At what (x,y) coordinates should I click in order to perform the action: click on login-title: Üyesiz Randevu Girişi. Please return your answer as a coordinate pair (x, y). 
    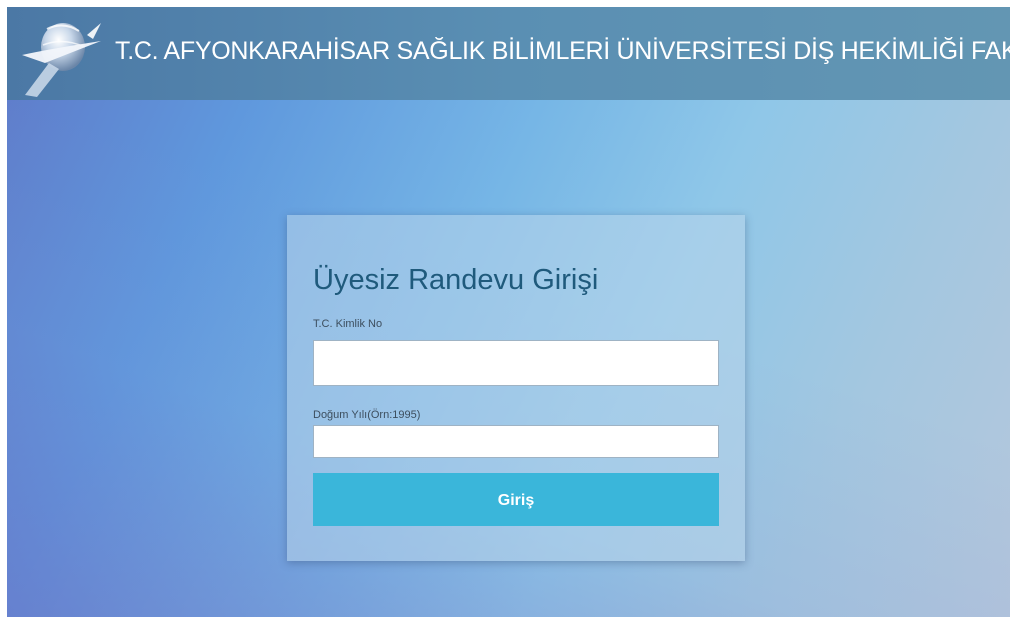
    Looking at the image, I should click on (456, 280).